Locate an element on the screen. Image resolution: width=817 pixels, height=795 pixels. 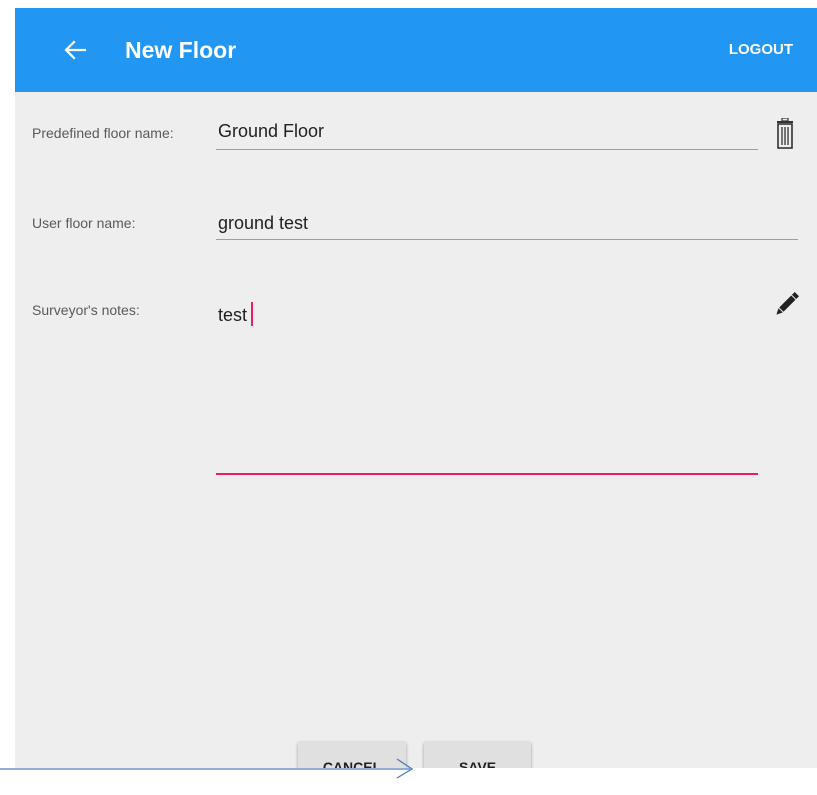
pencil-icon is located at coordinates (787, 304).